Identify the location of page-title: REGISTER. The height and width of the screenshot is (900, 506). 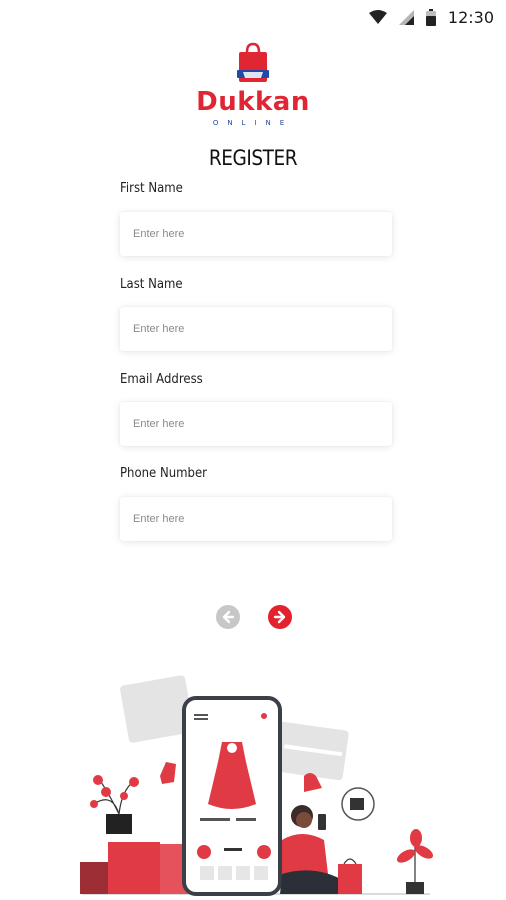
(253, 158).